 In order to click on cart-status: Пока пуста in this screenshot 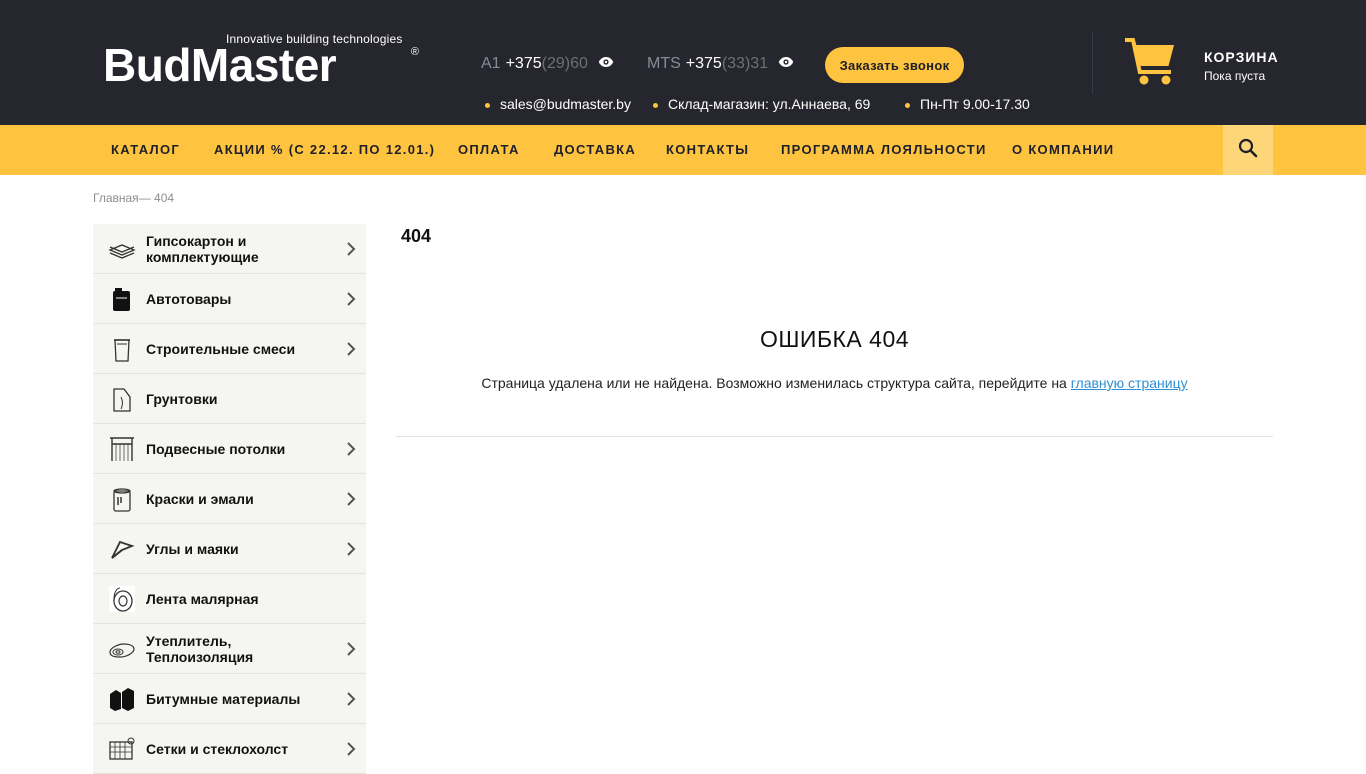, I will do `click(1235, 76)`.